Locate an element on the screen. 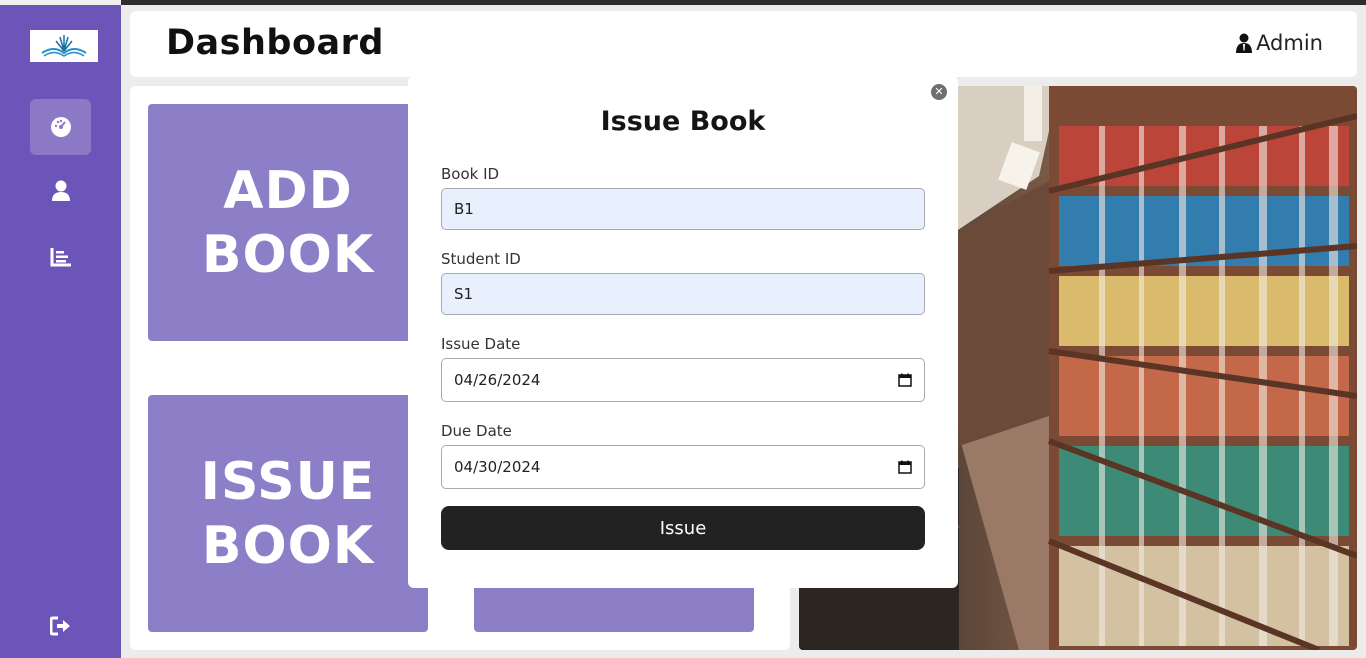  add-book-card: ADD BOOK is located at coordinates (288, 222).